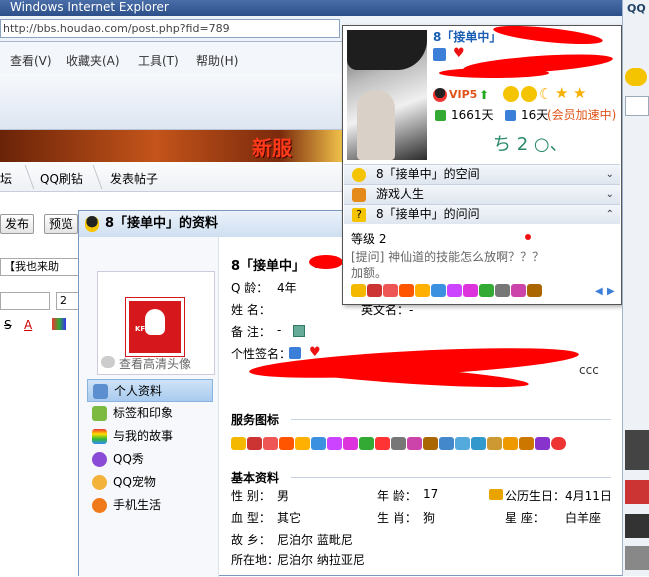 Image resolution: width=649 pixels, height=577 pixels. Describe the element at coordinates (99, 505) in the screenshot. I see `mobile-icon` at that location.